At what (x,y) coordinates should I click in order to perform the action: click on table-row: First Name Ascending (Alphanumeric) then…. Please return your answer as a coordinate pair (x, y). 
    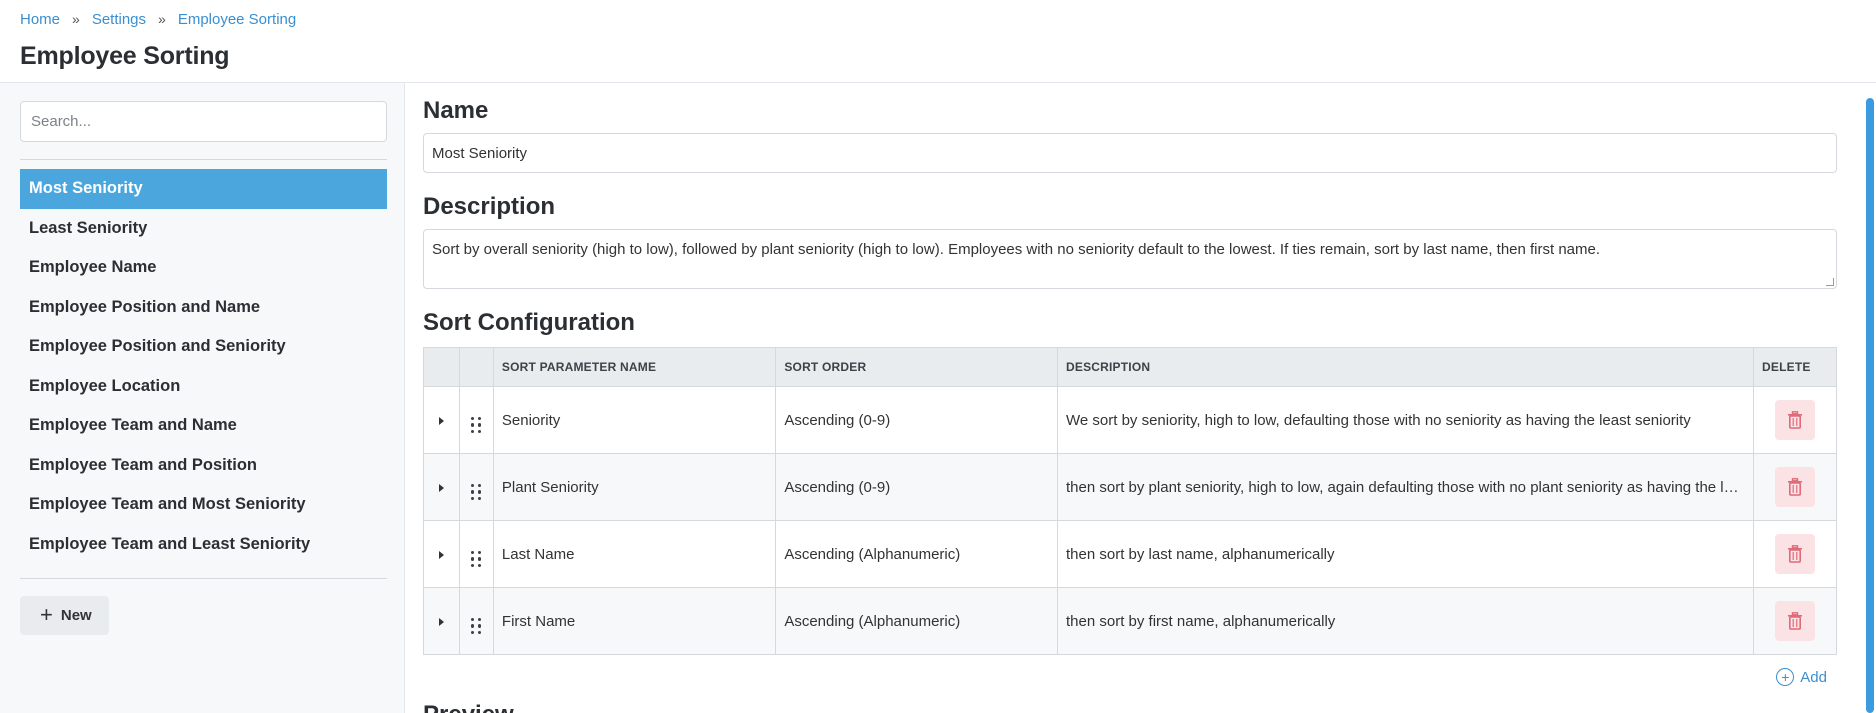
    Looking at the image, I should click on (1130, 621).